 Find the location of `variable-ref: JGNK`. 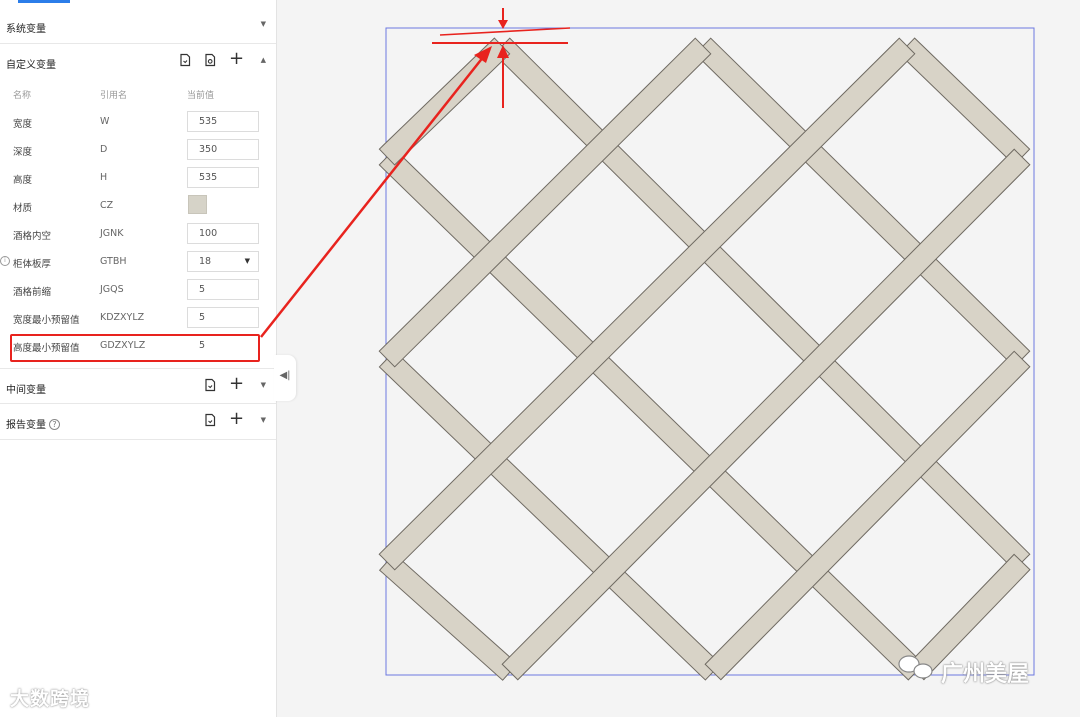

variable-ref: JGNK is located at coordinates (112, 233).